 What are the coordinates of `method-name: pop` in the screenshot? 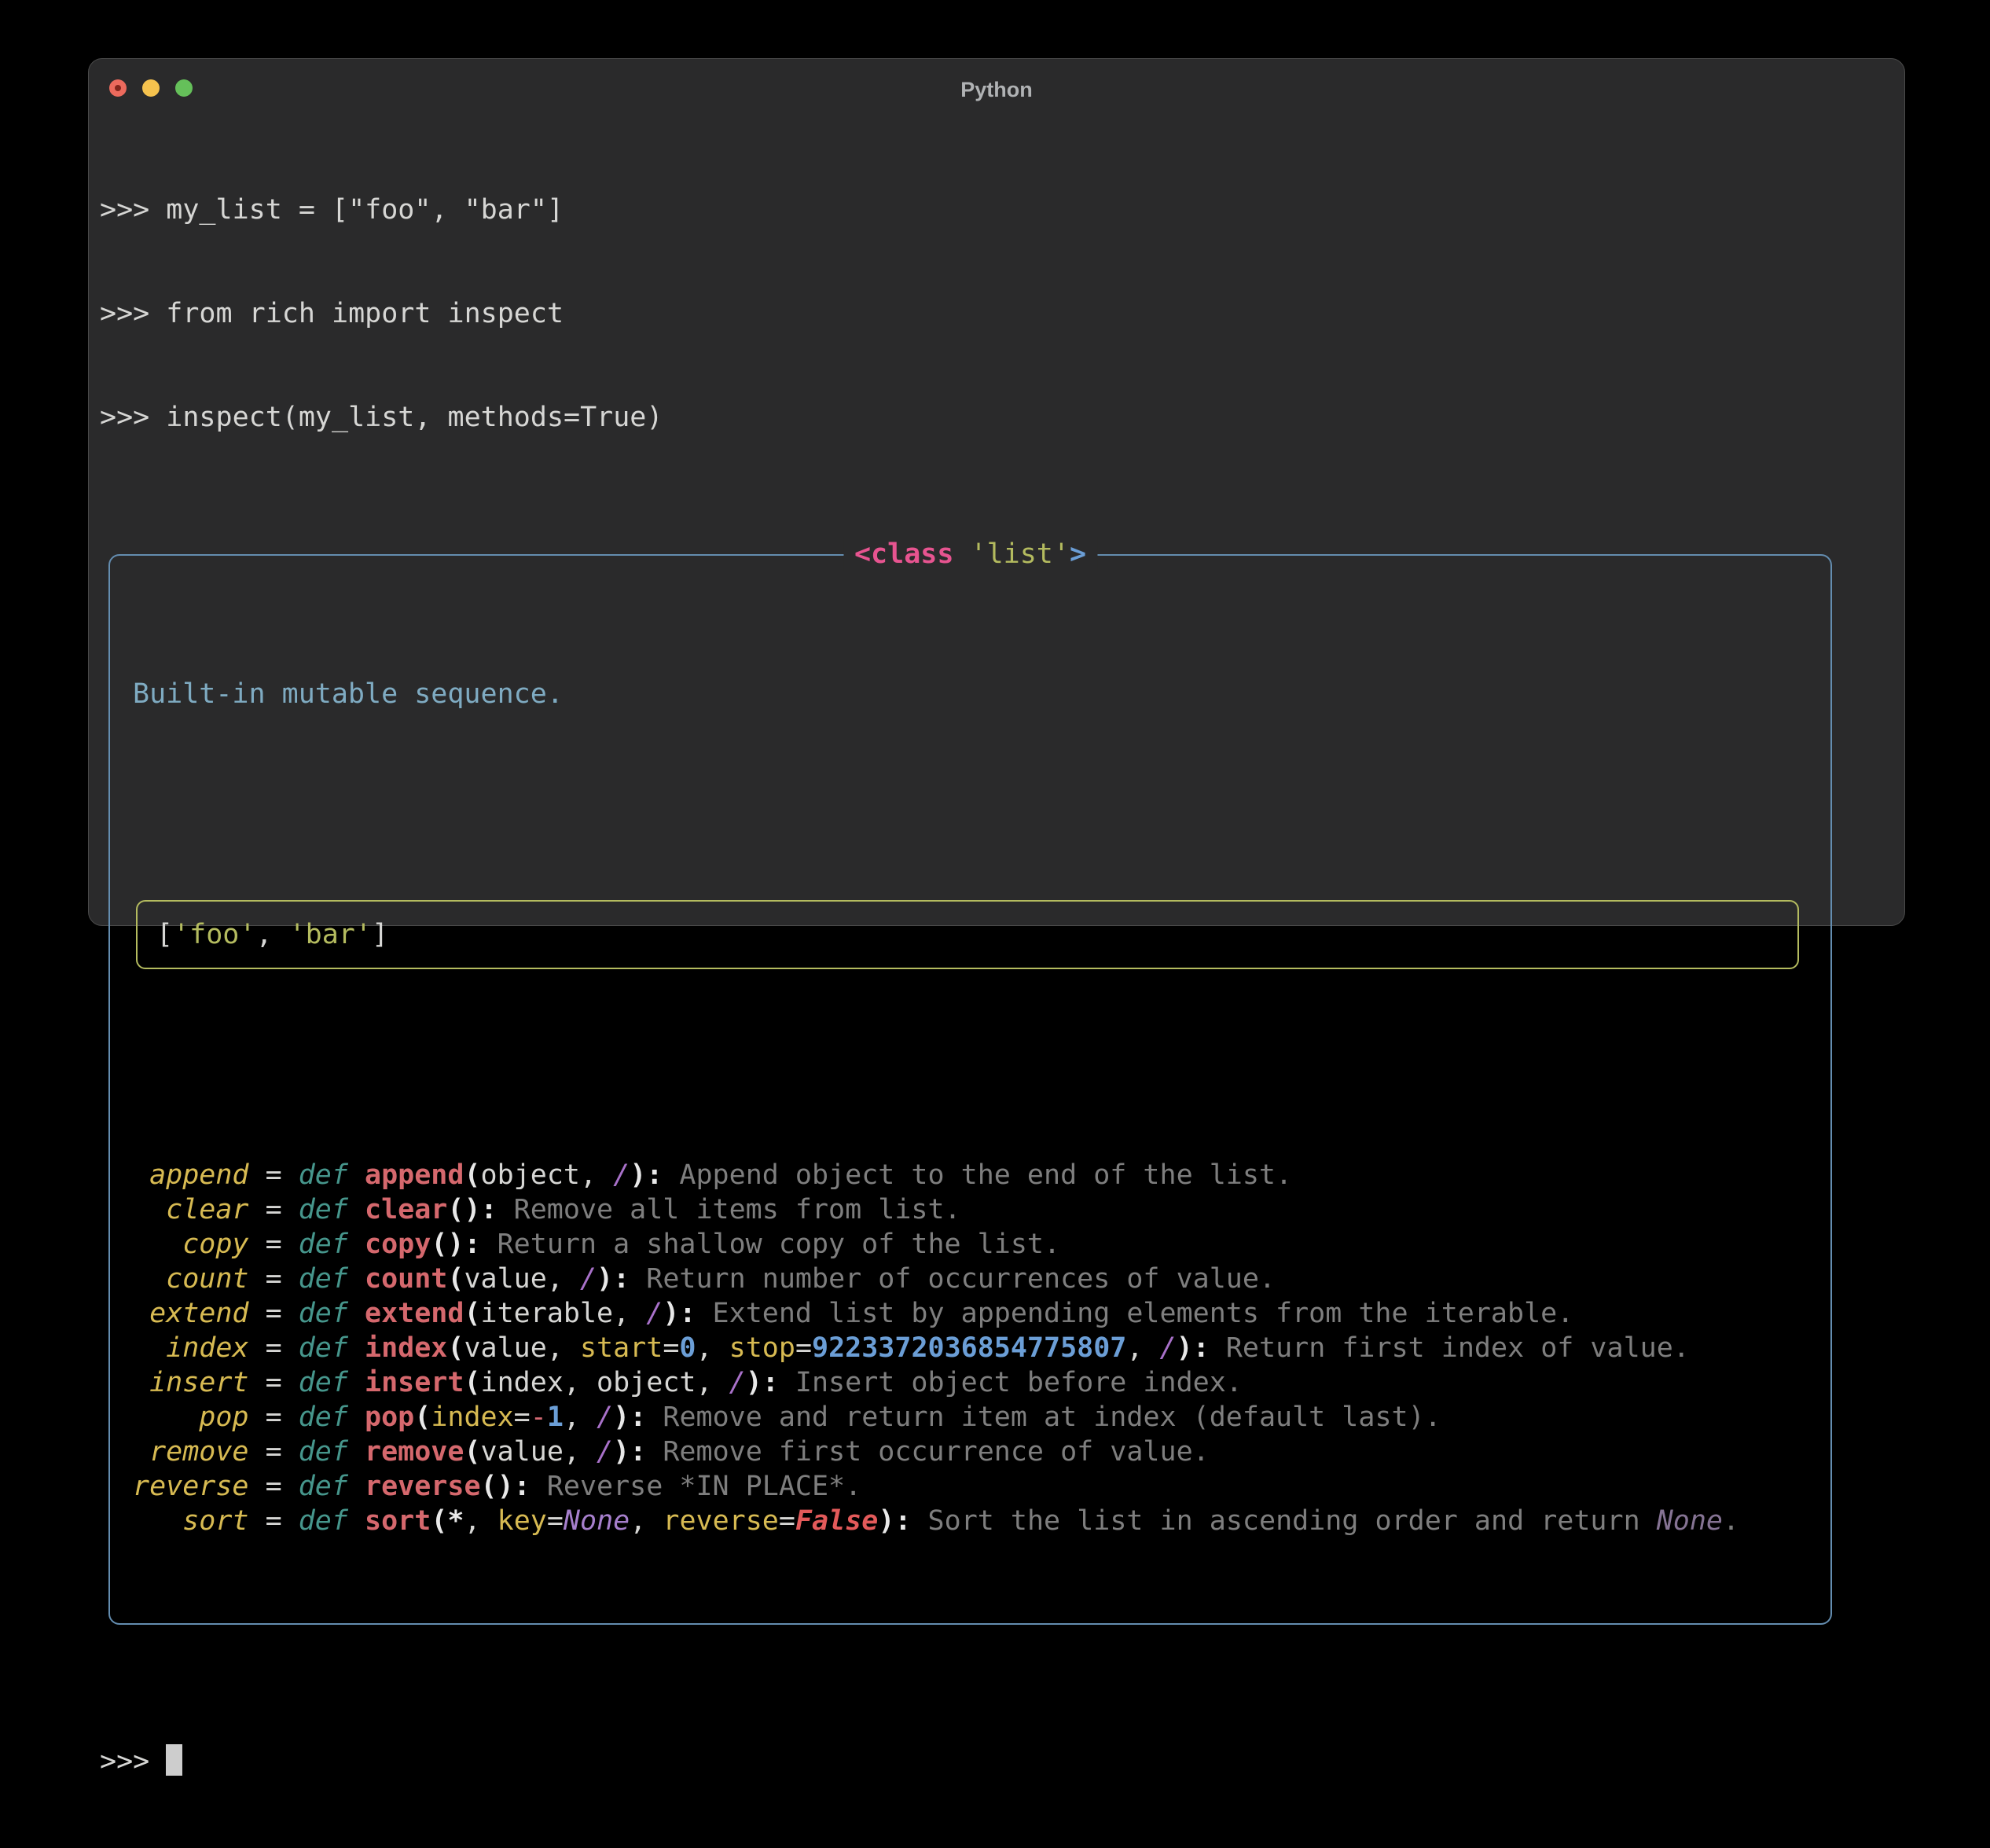 It's located at (224, 1417).